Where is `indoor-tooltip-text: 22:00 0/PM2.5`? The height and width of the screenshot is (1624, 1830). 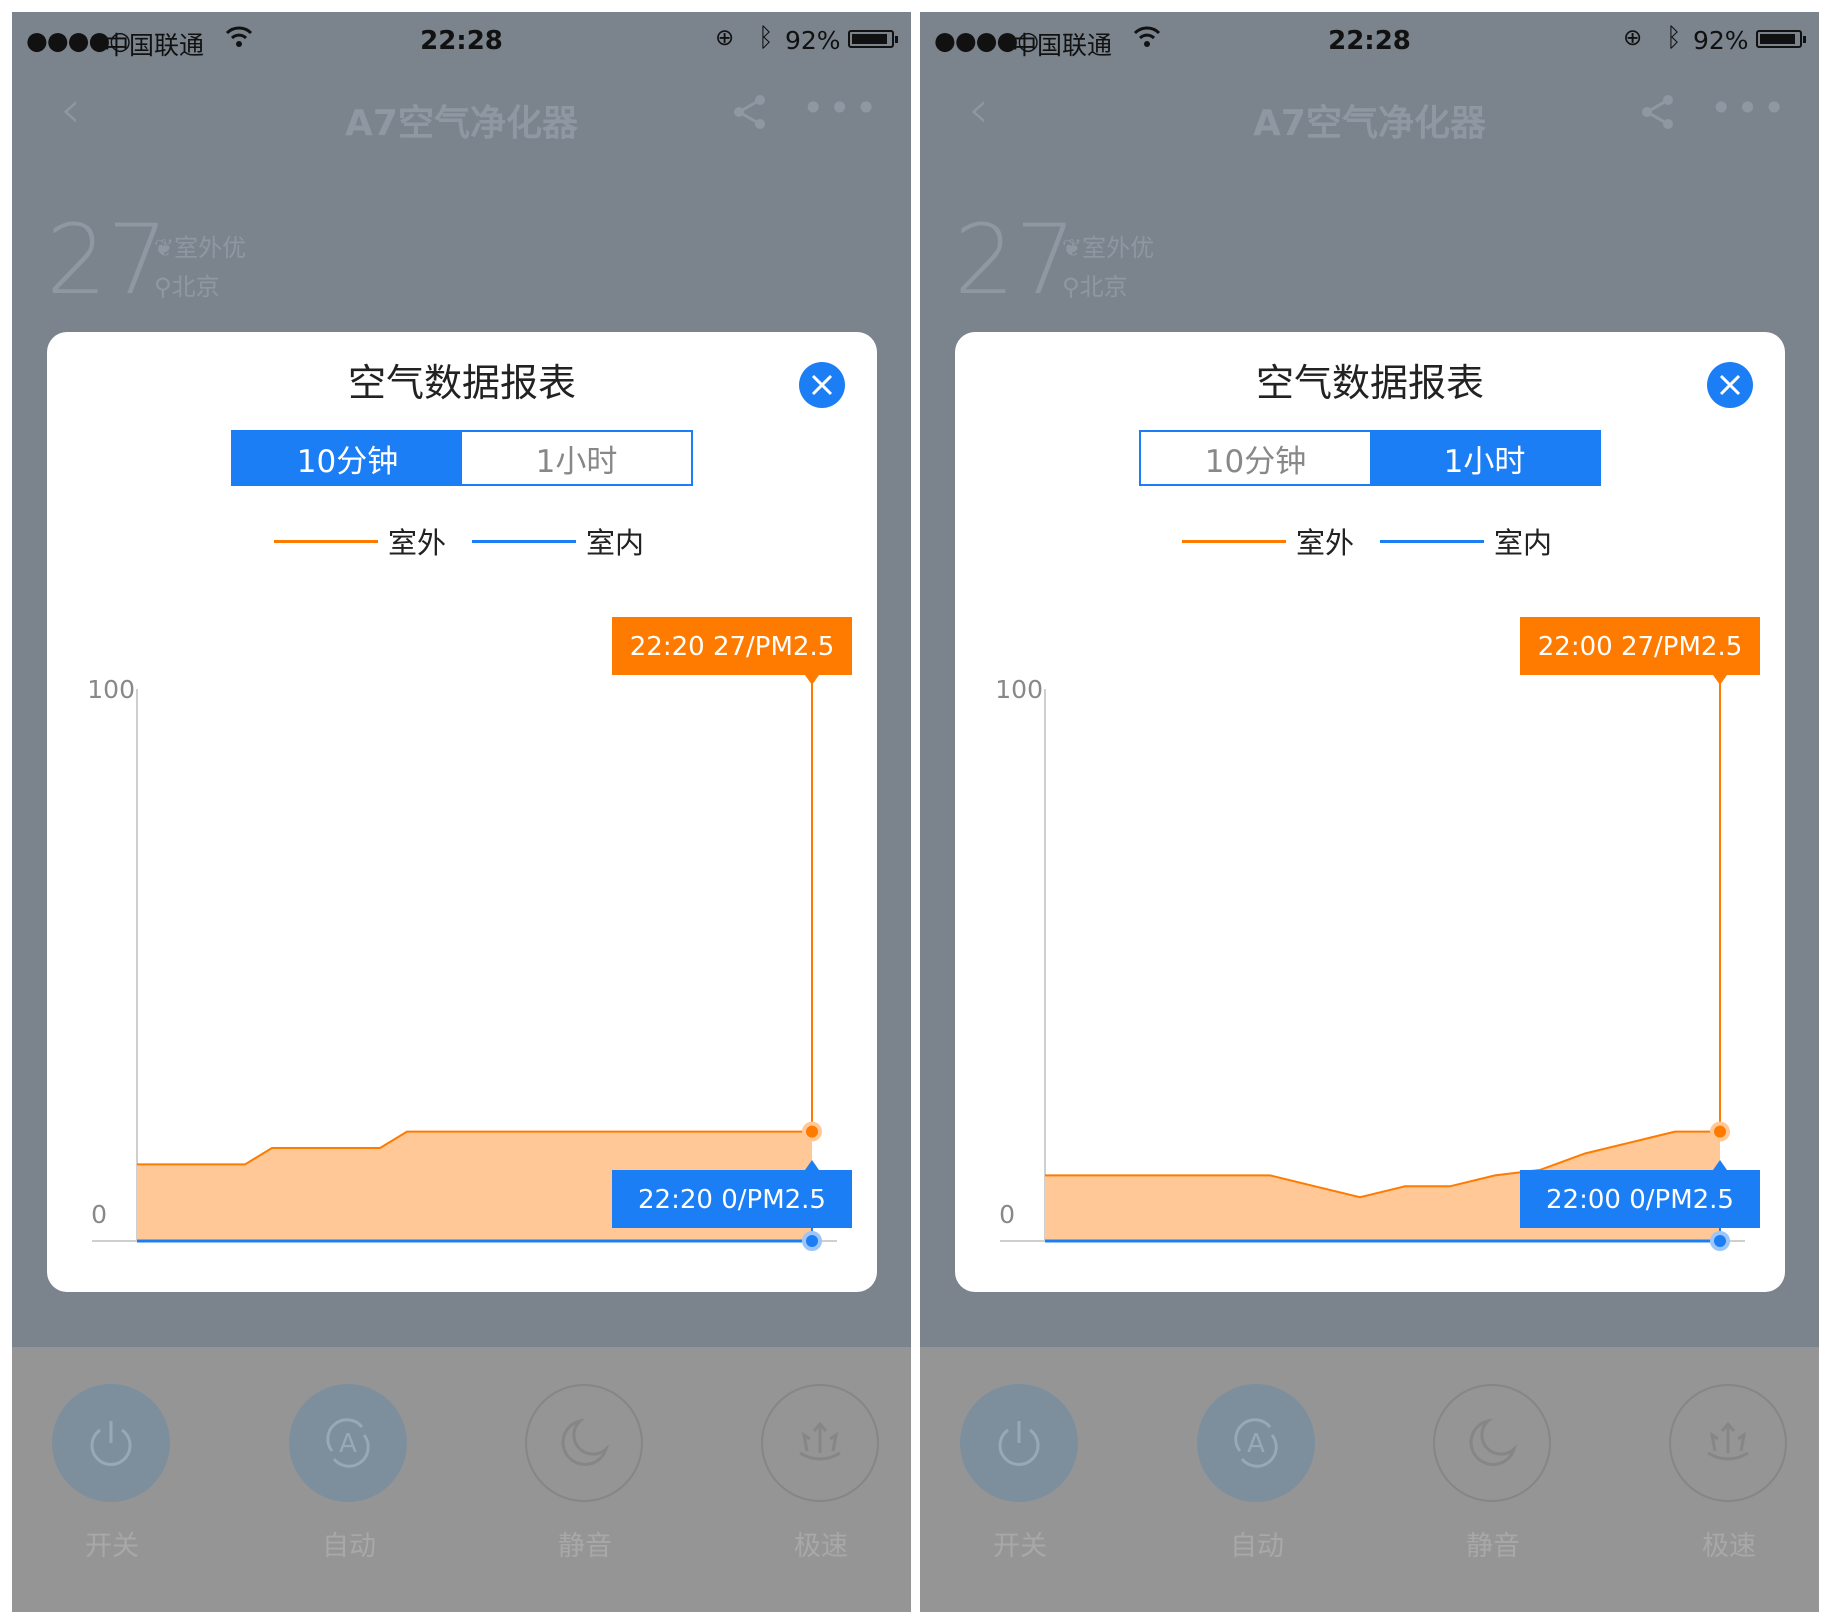 indoor-tooltip-text: 22:00 0/PM2.5 is located at coordinates (1640, 1200).